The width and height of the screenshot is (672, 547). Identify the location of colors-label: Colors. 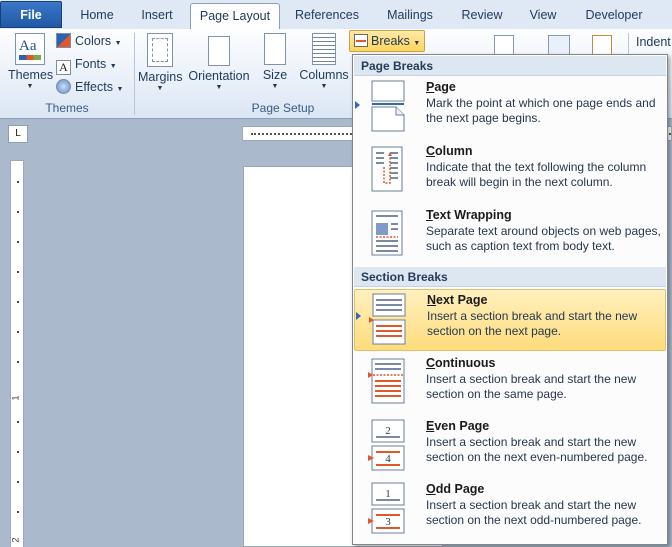
(93, 41).